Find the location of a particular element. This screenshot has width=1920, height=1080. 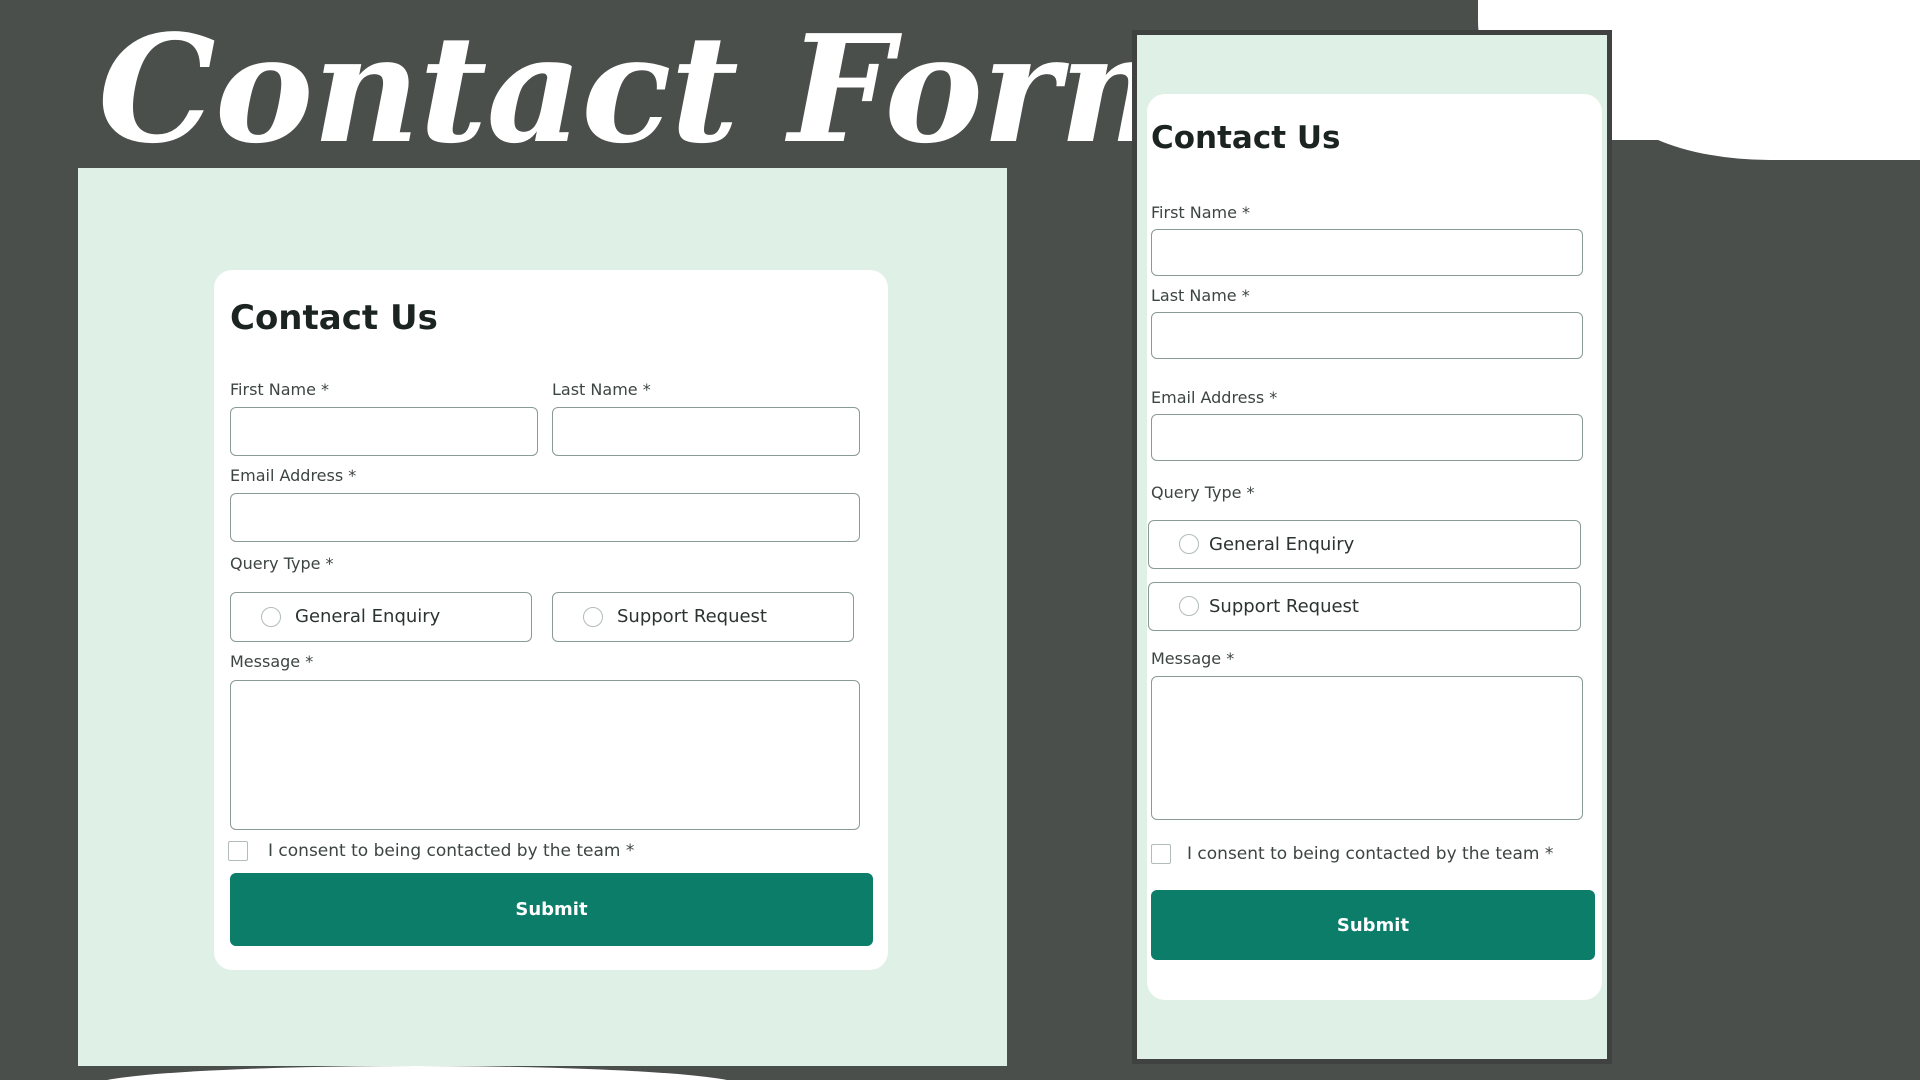

decorative-wave-bottom is located at coordinates (417, 1073).